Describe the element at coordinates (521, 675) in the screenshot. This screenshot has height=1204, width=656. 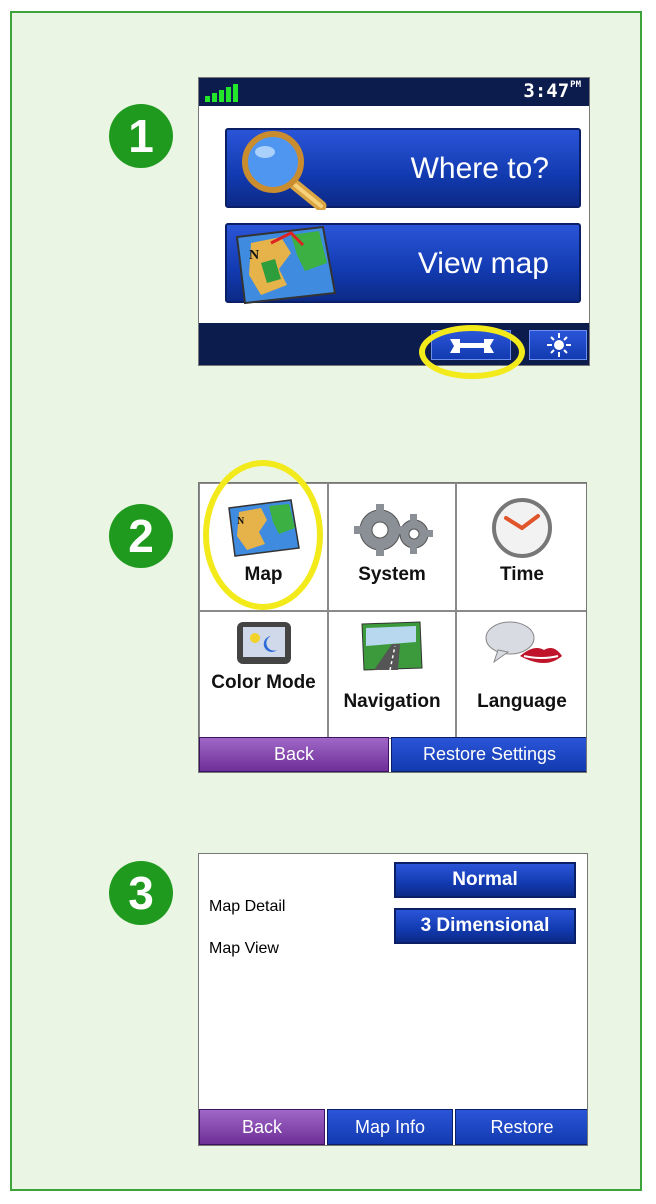
I see `language-tile: Language` at that location.